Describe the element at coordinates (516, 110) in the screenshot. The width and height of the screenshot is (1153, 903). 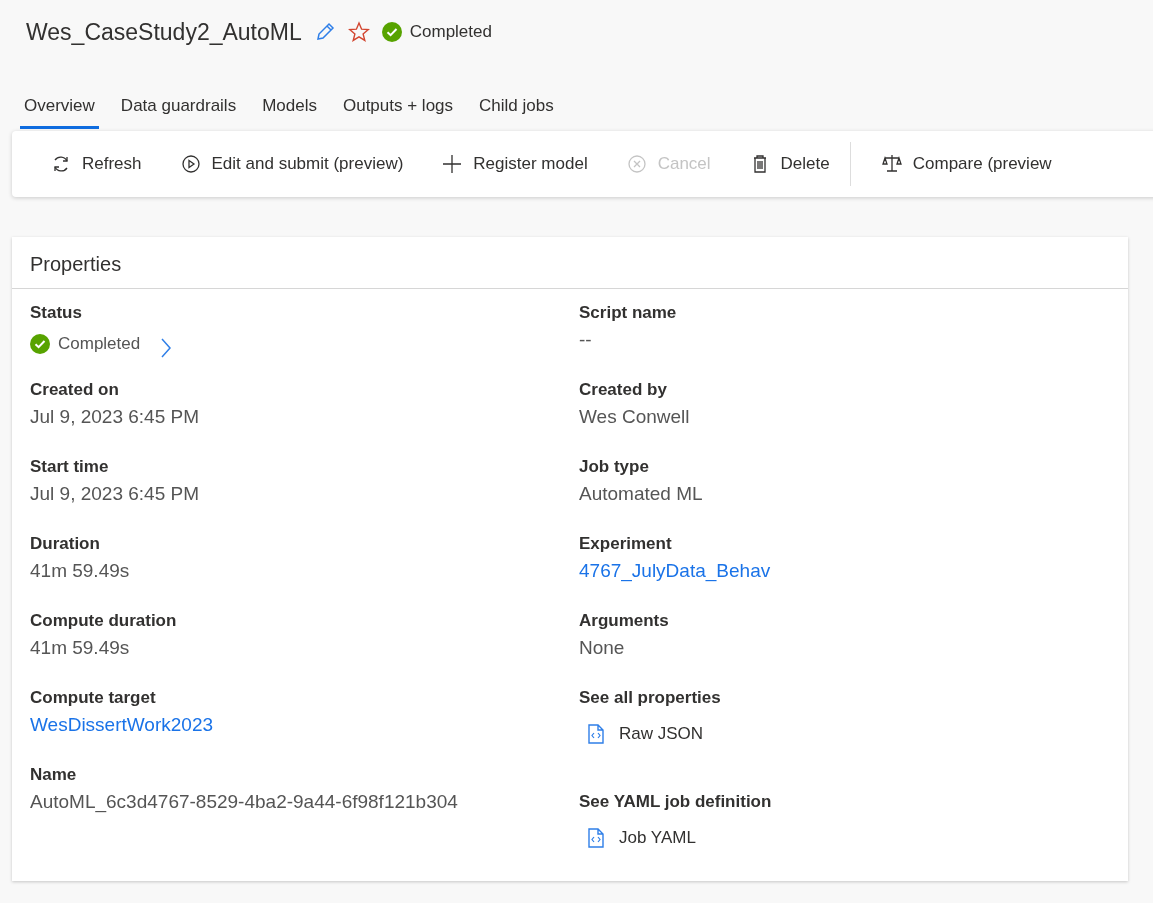
I see `tab: Child jobs` at that location.